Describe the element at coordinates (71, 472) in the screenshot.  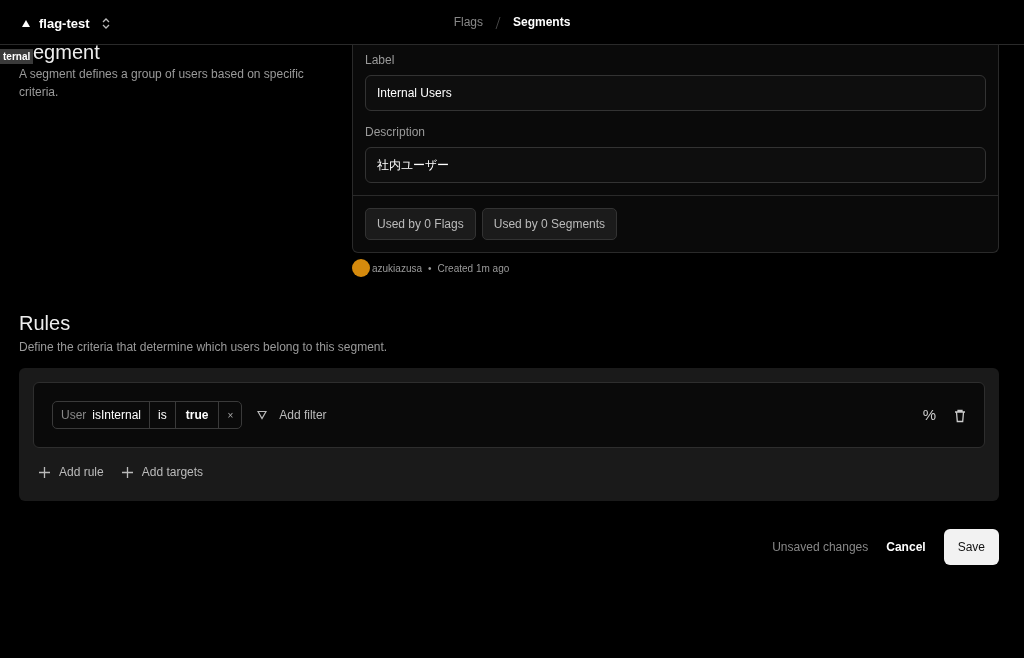
I see `add-rule-button: Add rule` at that location.